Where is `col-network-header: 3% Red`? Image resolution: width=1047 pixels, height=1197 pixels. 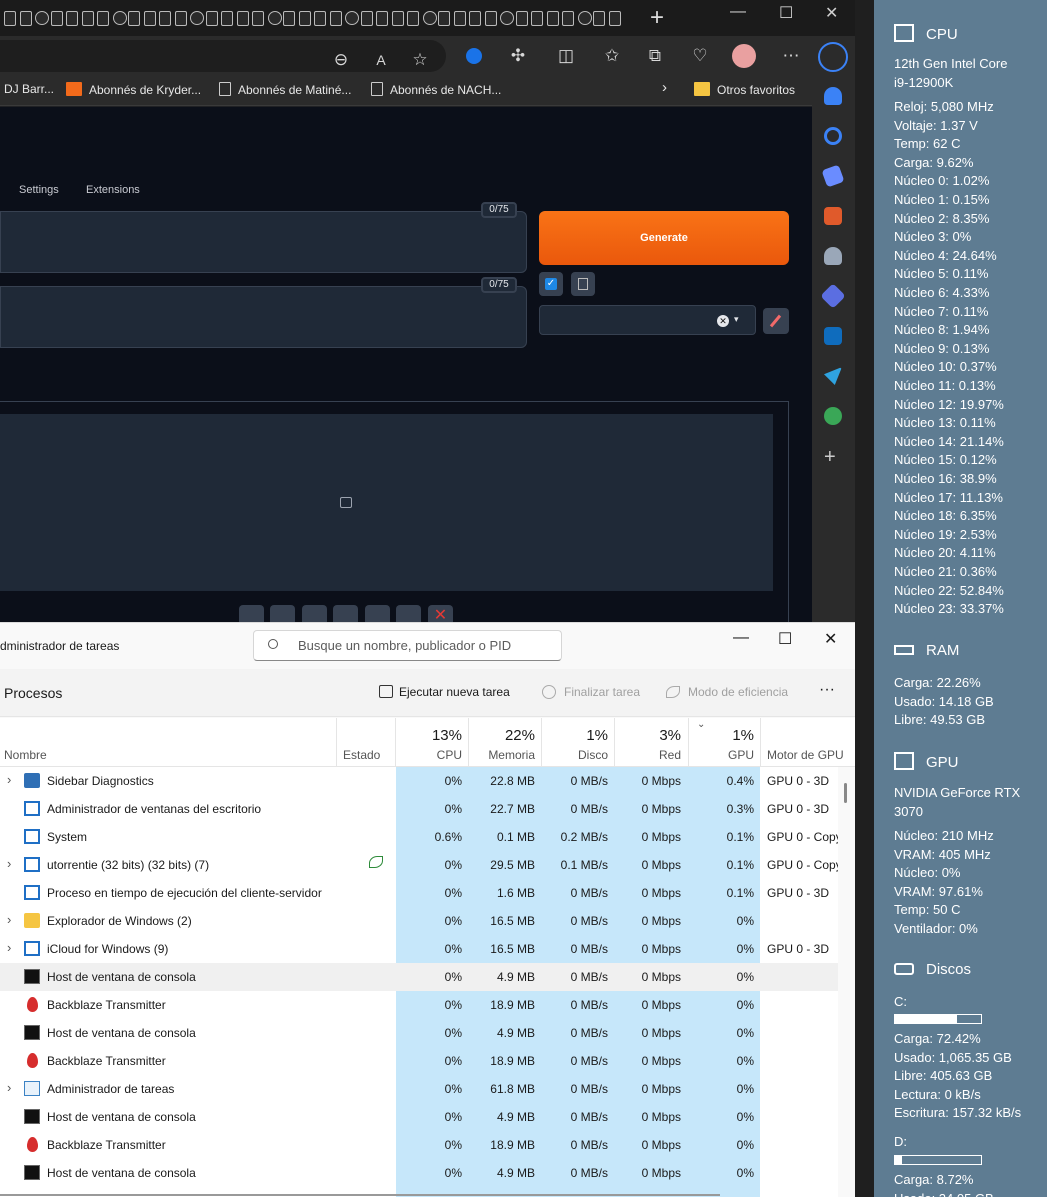 col-network-header: 3% Red is located at coordinates (648, 742).